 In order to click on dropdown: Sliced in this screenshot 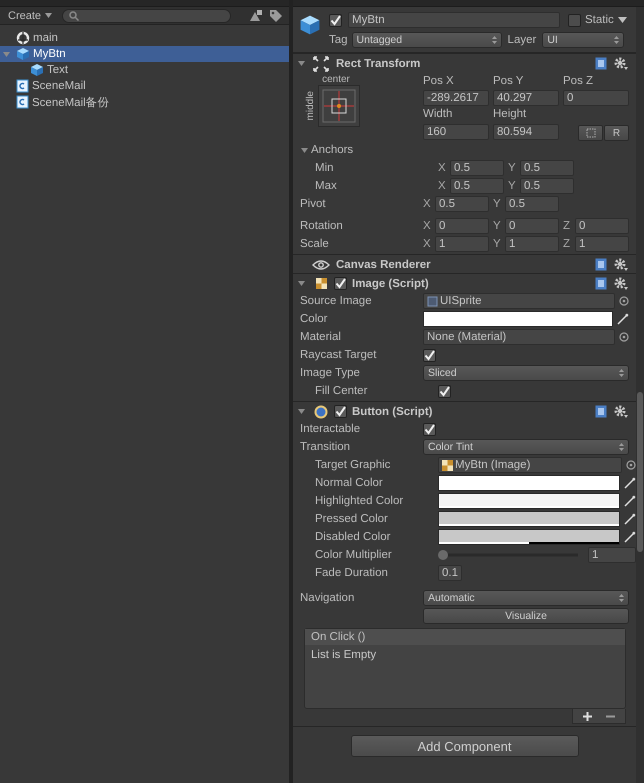, I will do `click(526, 373)`.